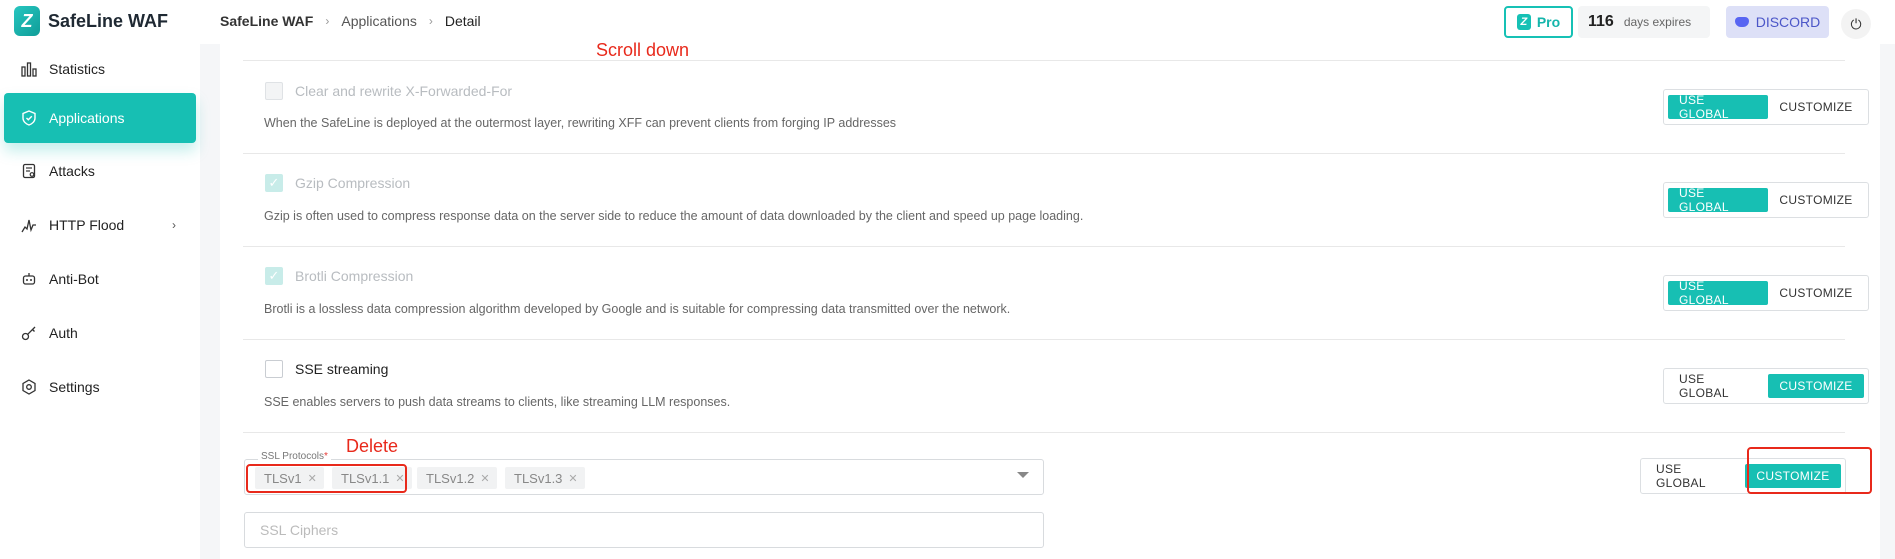 This screenshot has height=559, width=1895. What do you see at coordinates (274, 369) in the screenshot?
I see `sse-checkbox` at bounding box center [274, 369].